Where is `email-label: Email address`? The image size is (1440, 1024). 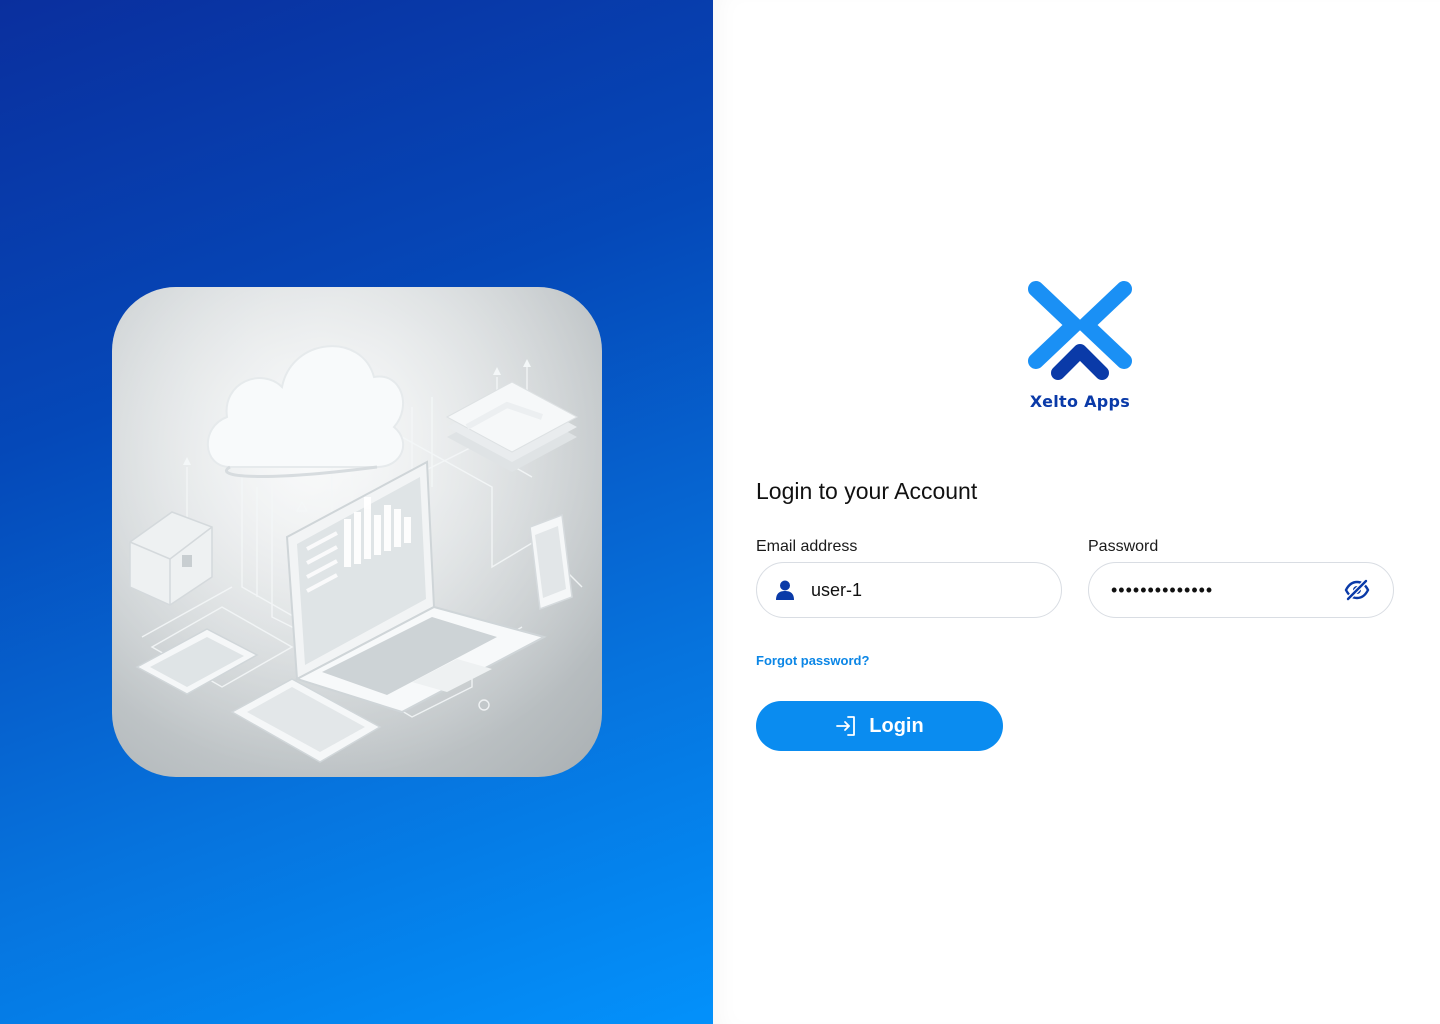
email-label: Email address is located at coordinates (807, 546).